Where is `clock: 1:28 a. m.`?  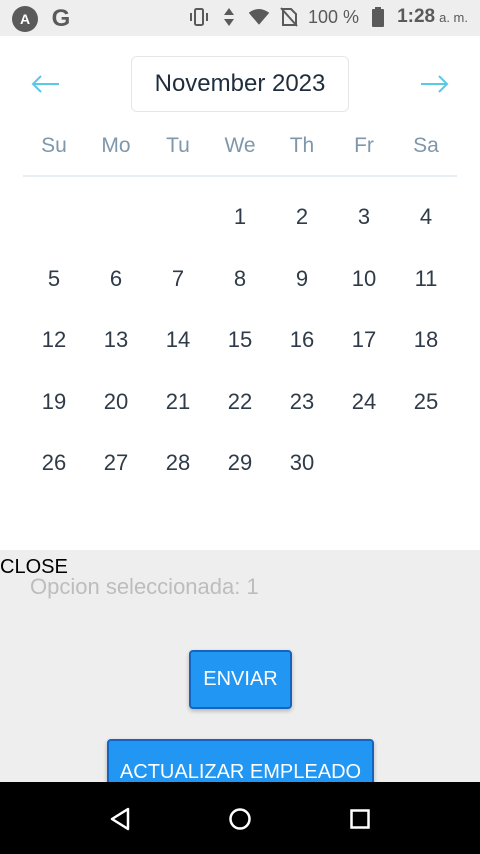
clock: 1:28 a. m. is located at coordinates (432, 17).